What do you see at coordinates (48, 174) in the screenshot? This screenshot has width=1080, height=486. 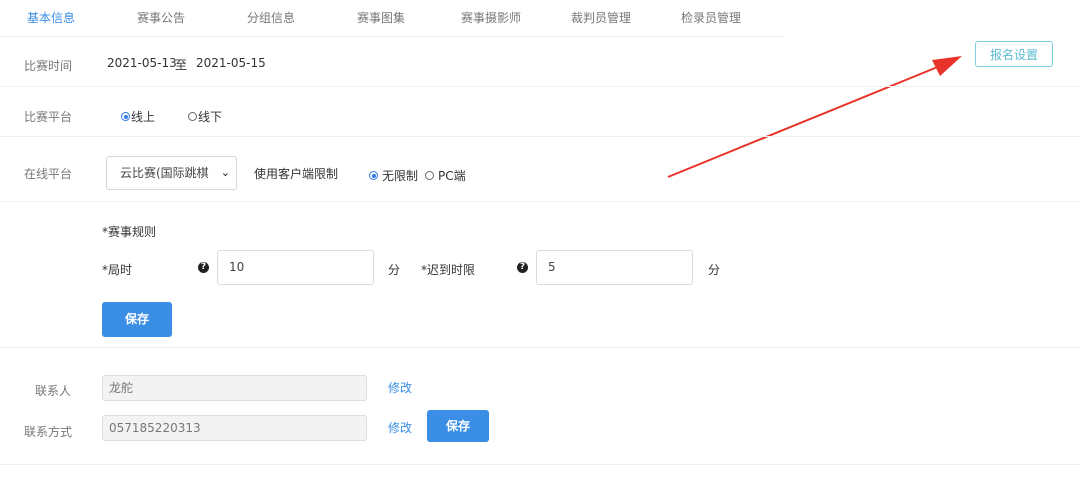 I see `online-platform-label: 在线平台` at bounding box center [48, 174].